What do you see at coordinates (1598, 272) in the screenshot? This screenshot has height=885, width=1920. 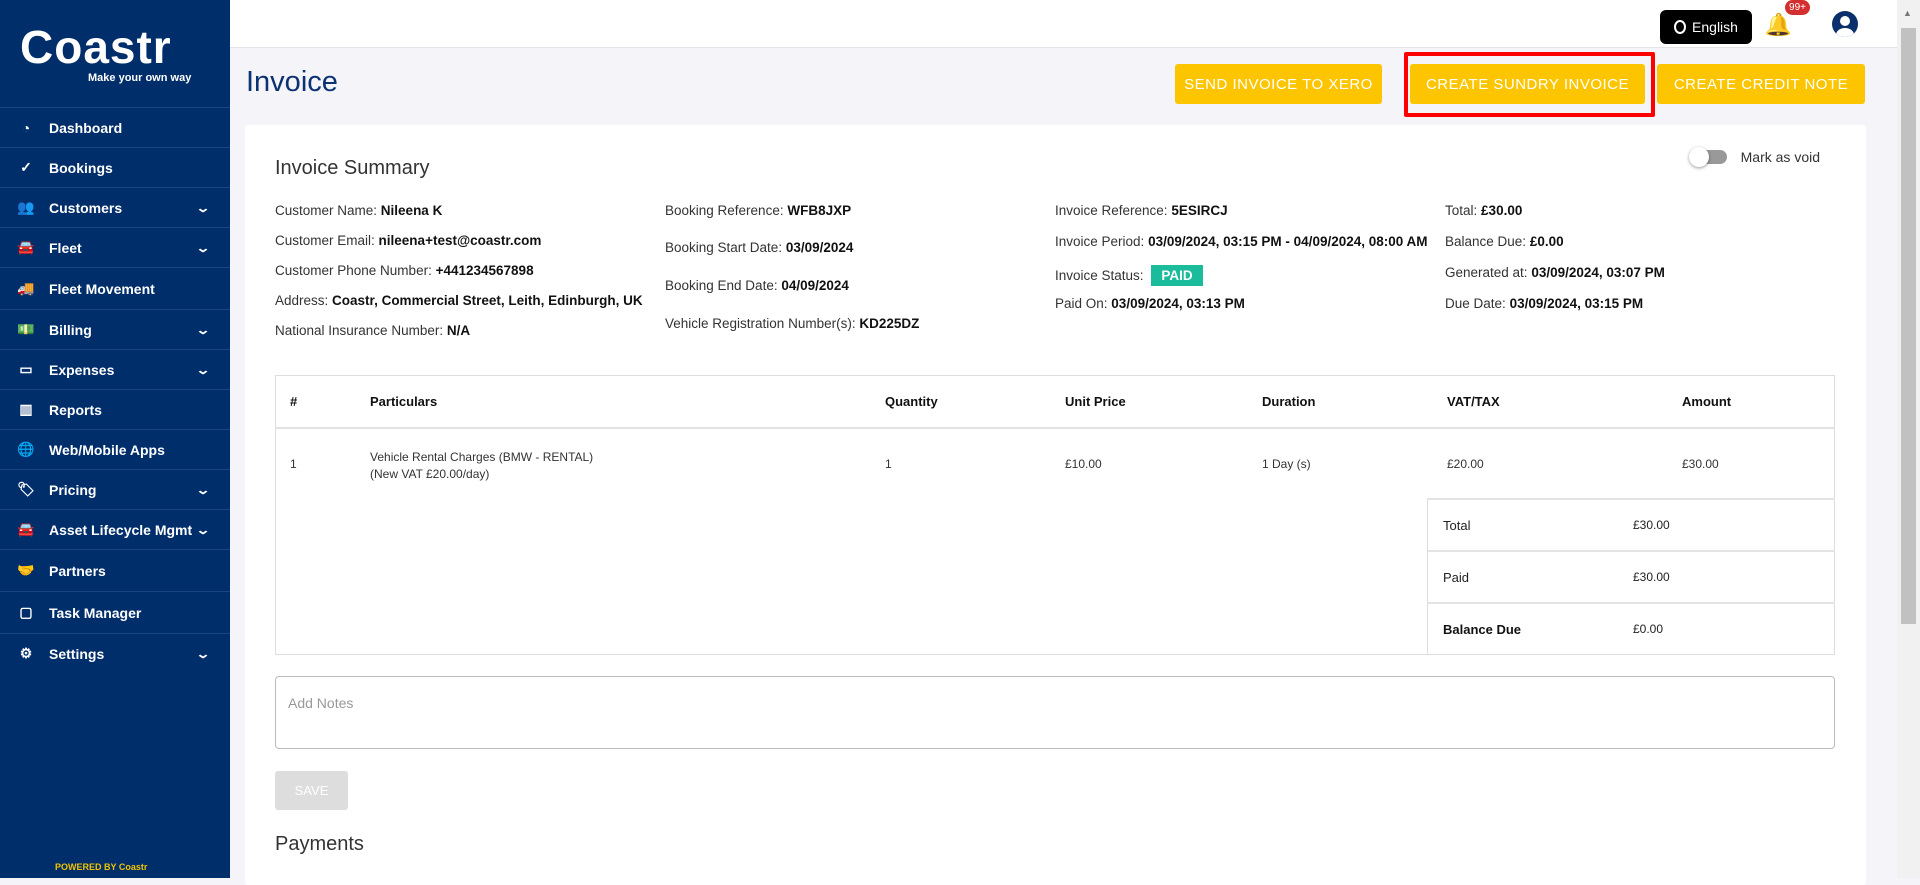 I see `info-value: 03/09/2024, 03:07 PM` at bounding box center [1598, 272].